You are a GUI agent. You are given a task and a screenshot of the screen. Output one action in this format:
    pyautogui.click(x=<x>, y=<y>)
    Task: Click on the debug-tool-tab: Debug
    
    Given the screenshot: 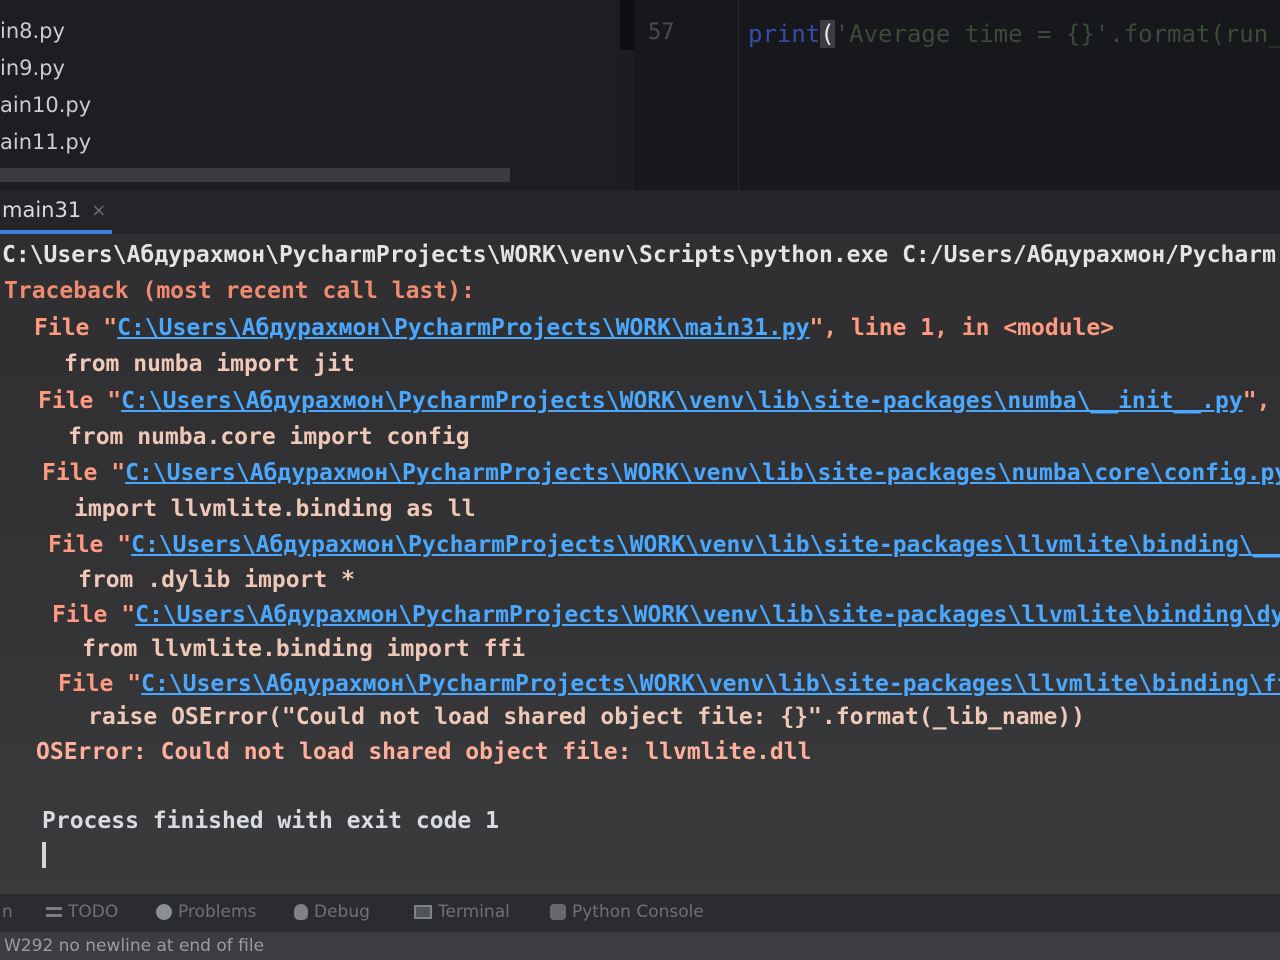 What is the action you would take?
    pyautogui.click(x=332, y=912)
    